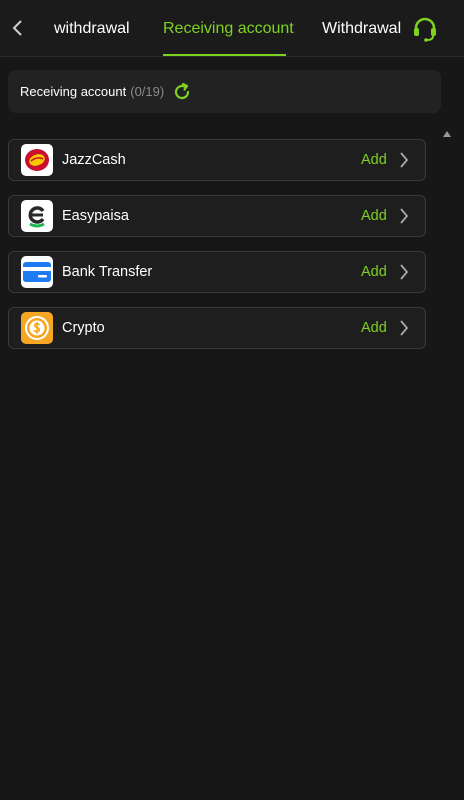 The width and height of the screenshot is (464, 800). I want to click on refresh-icon, so click(182, 90).